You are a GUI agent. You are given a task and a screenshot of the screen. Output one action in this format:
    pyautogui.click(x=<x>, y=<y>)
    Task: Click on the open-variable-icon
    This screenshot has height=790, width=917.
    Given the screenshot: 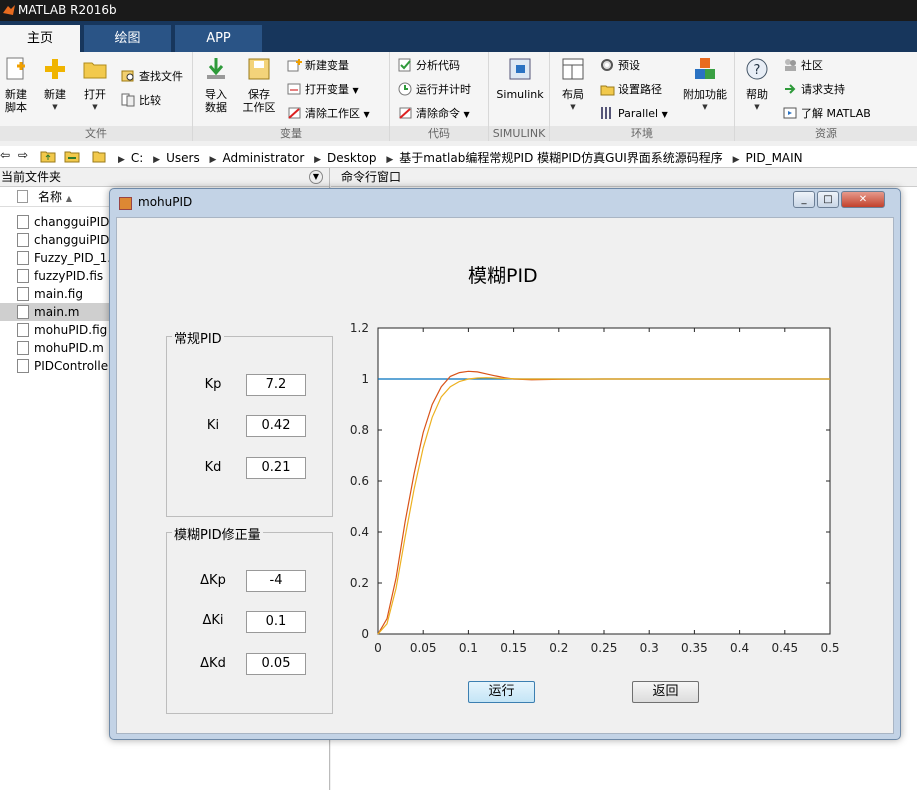 What is the action you would take?
    pyautogui.click(x=294, y=89)
    